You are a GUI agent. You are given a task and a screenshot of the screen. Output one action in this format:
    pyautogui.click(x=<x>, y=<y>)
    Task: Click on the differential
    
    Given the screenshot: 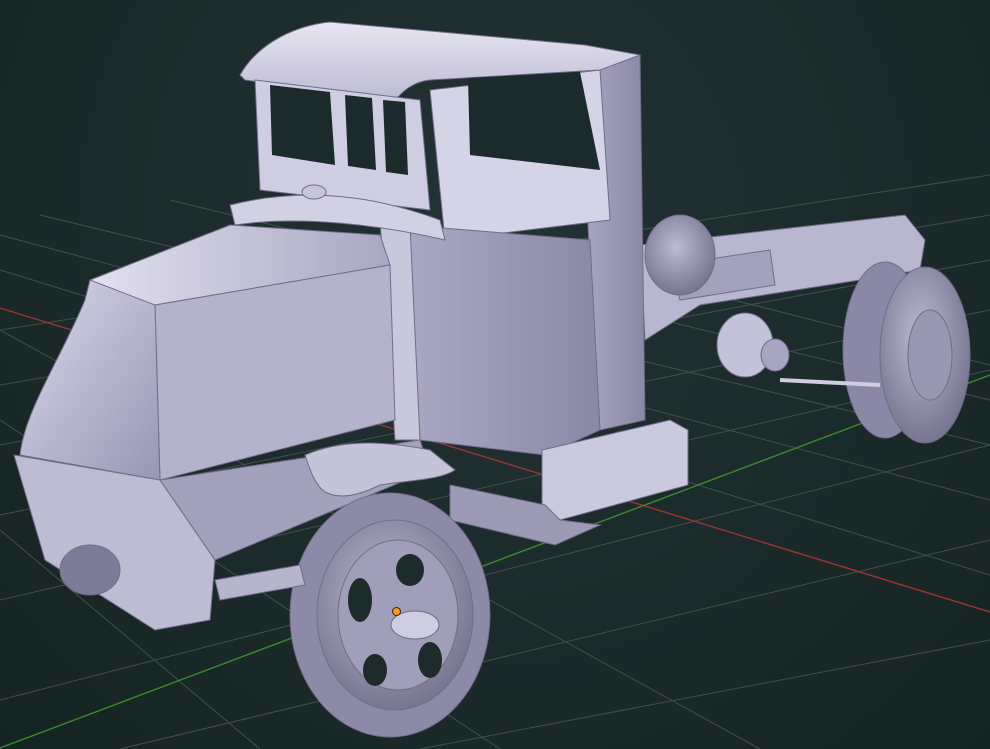 What is the action you would take?
    pyautogui.click(x=775, y=355)
    